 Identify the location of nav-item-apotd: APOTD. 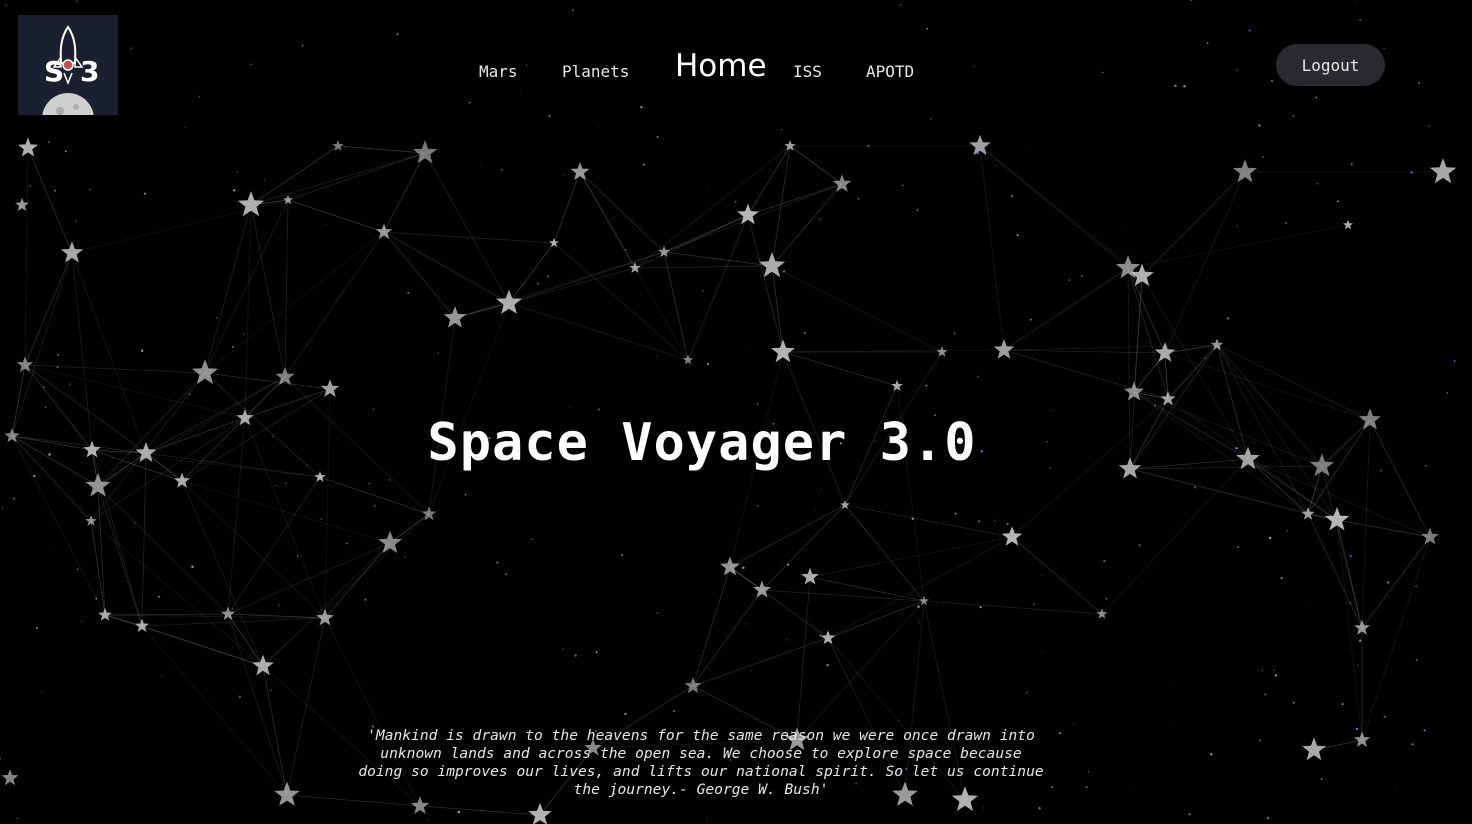
(890, 71).